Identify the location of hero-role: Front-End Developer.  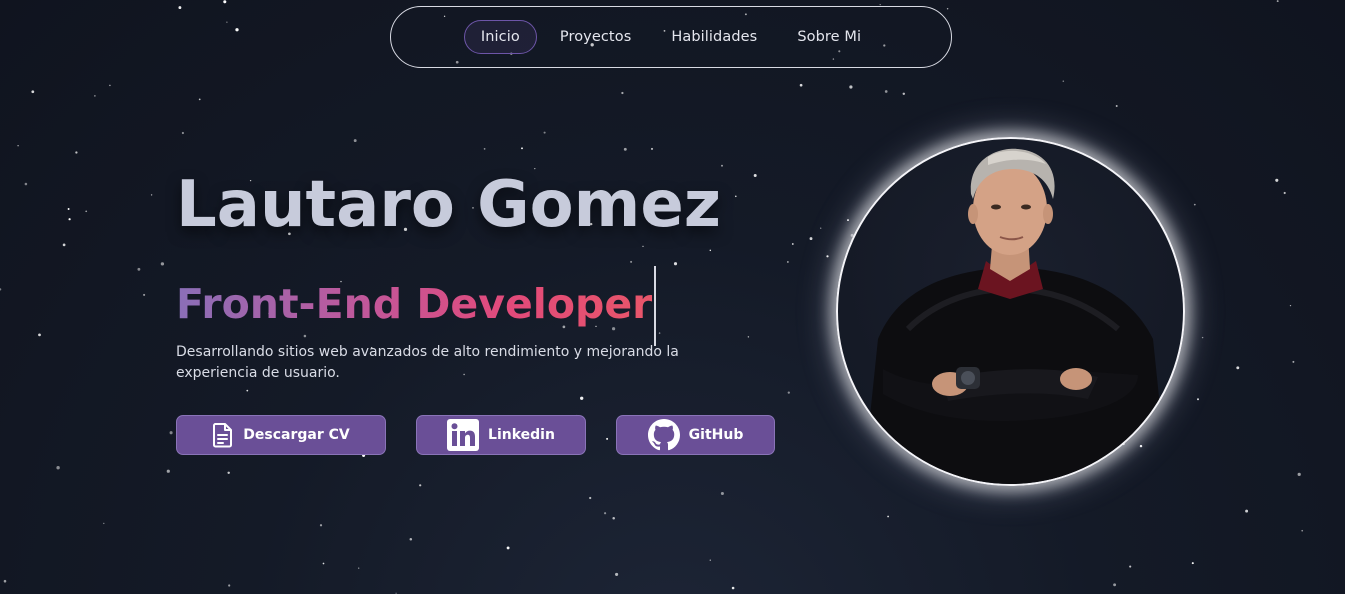
(414, 304).